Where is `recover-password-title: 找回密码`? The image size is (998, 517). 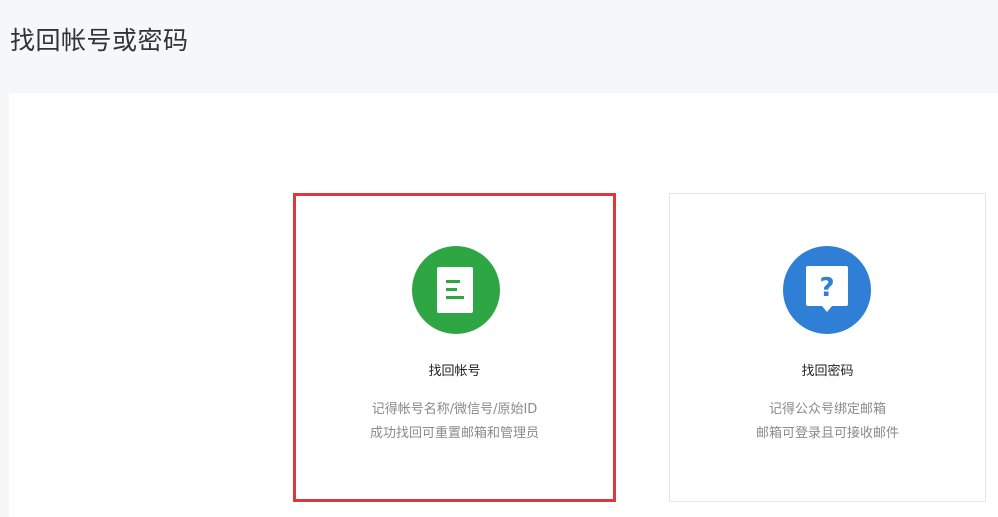
recover-password-title: 找回密码 is located at coordinates (827, 371).